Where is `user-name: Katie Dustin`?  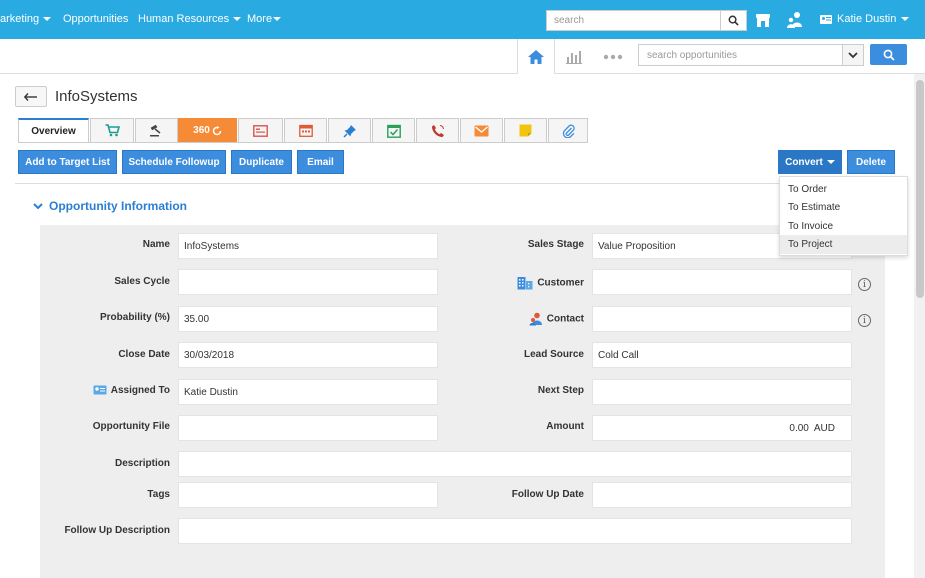
user-name: Katie Dustin is located at coordinates (867, 19).